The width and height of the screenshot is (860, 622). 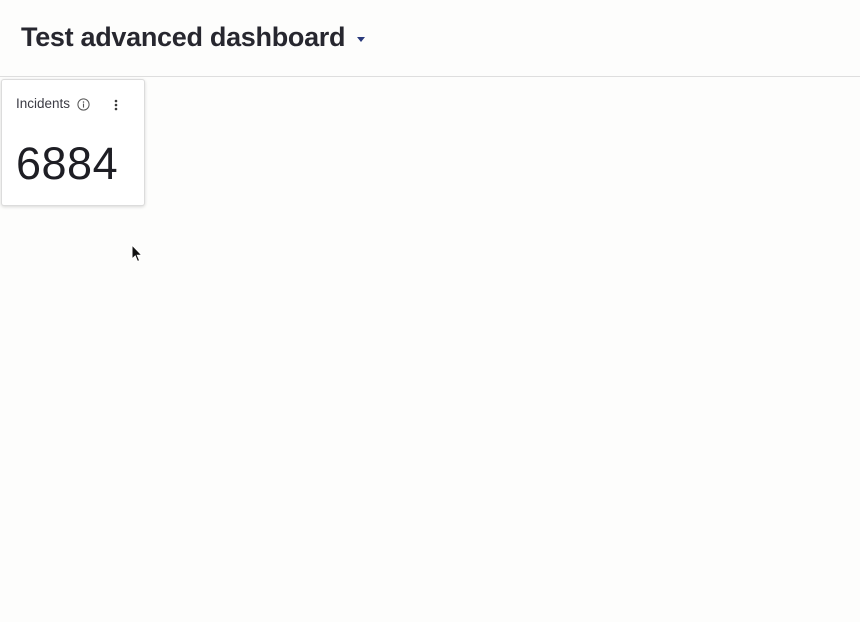 What do you see at coordinates (361, 39) in the screenshot?
I see `caret-down-icon` at bounding box center [361, 39].